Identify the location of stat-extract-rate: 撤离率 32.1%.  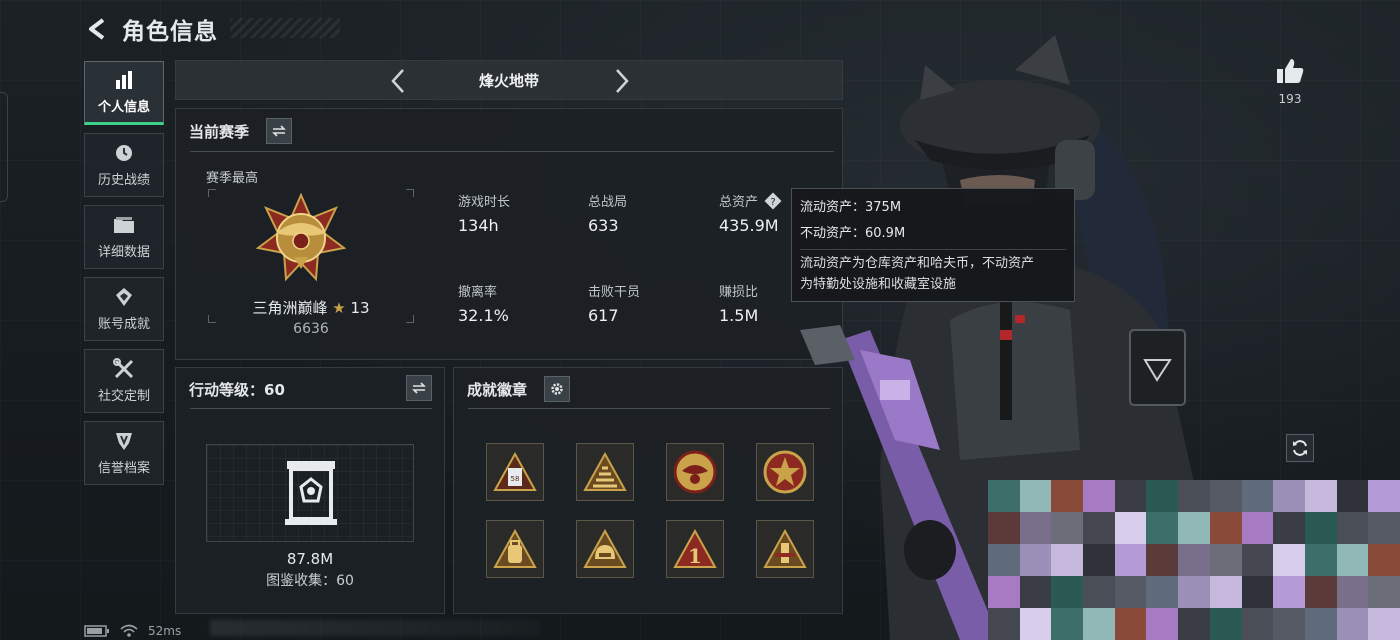
(483, 303).